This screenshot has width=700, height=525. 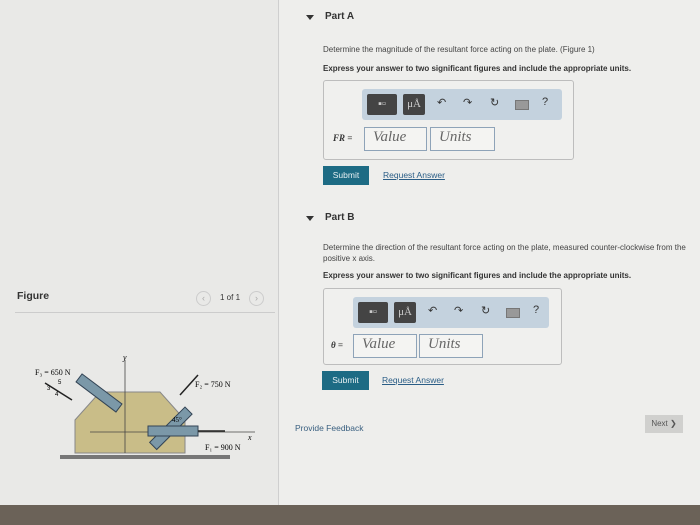 What do you see at coordinates (343, 138) in the screenshot?
I see `fr-label: FR =` at bounding box center [343, 138].